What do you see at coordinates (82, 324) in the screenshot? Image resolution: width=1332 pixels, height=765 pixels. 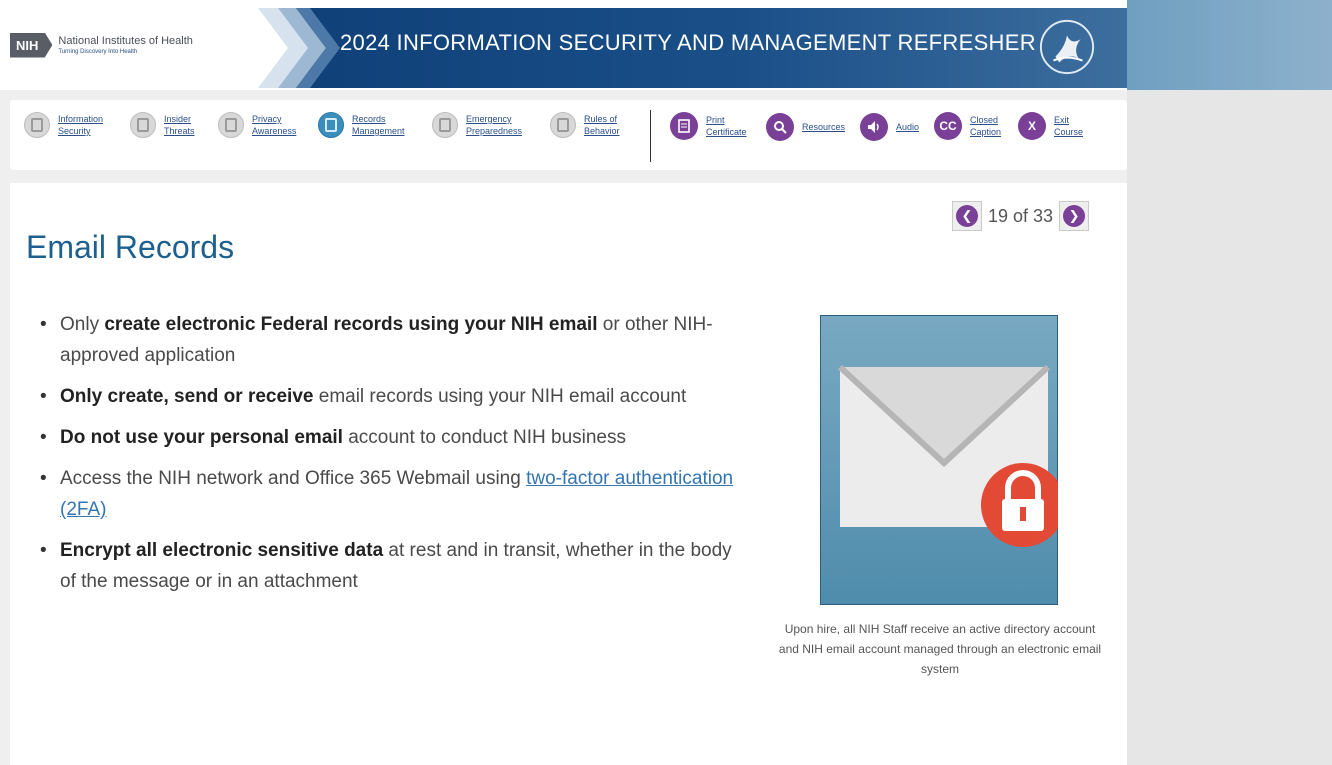 I see `bullet-text: Only` at bounding box center [82, 324].